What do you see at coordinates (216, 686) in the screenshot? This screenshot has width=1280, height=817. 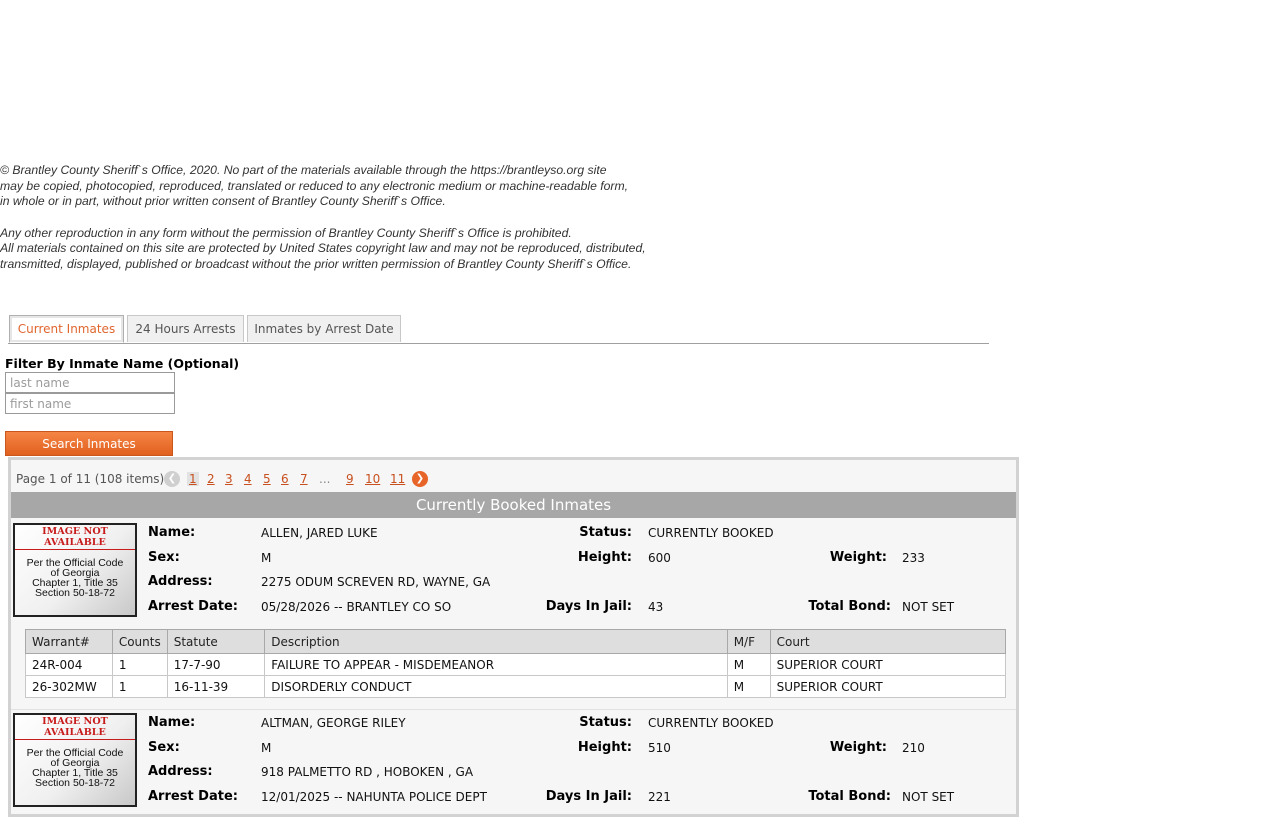 I see `statute-cell: 16-11-39` at bounding box center [216, 686].